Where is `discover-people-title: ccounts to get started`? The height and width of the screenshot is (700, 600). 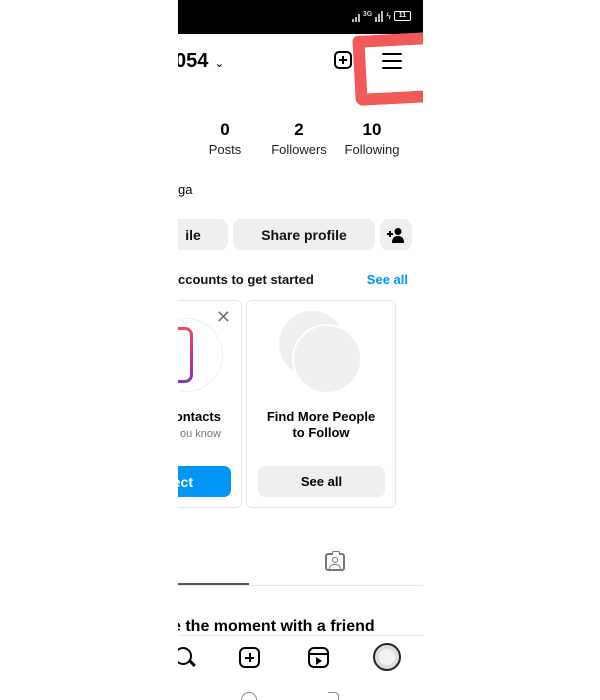
discover-people-title: ccounts to get started is located at coordinates (246, 279).